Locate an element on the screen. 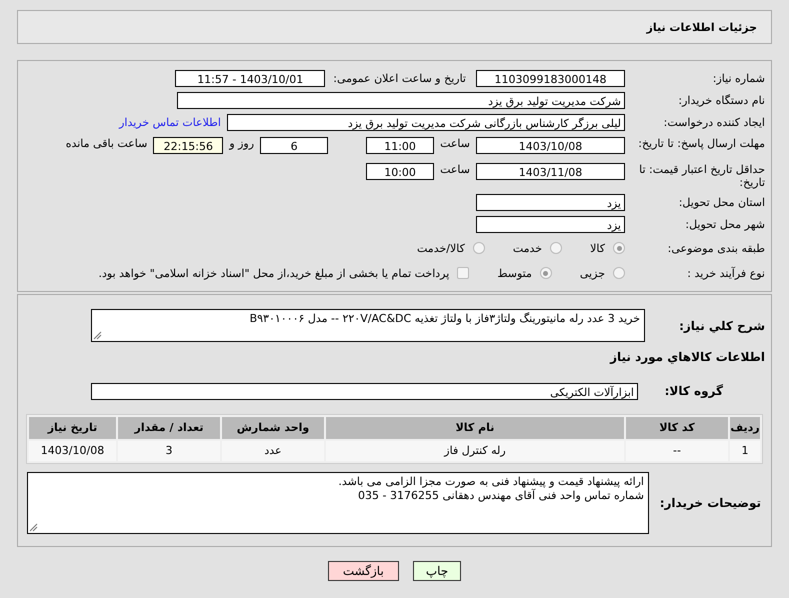  field-label: شهر محل تحویل: is located at coordinates (724, 224).